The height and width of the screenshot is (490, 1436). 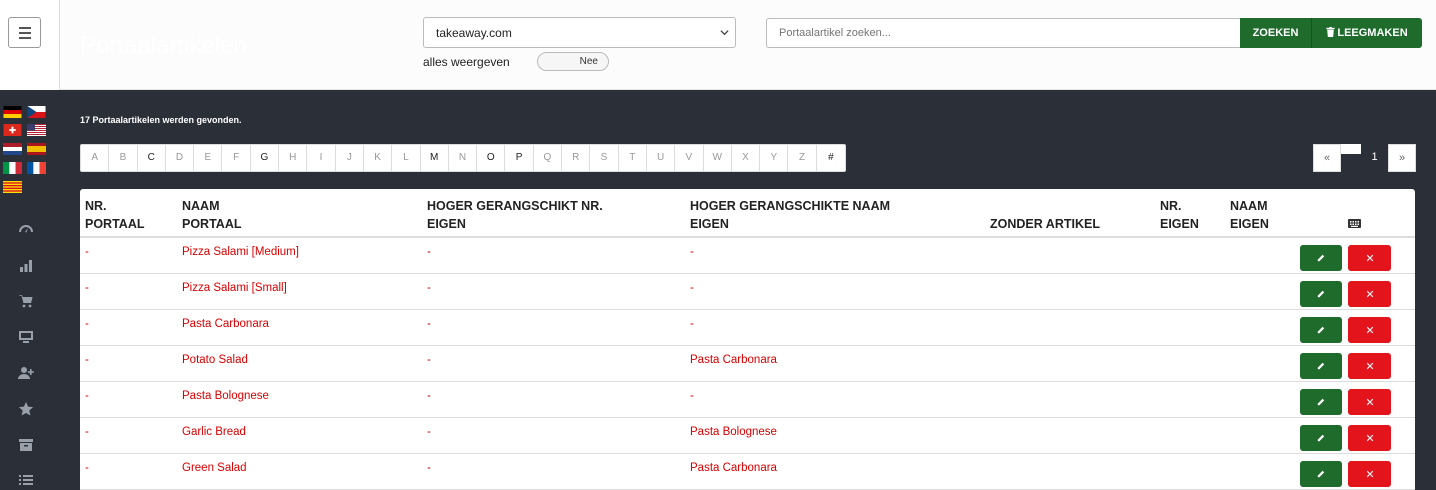 I want to click on alphabet-letter: F, so click(x=236, y=158).